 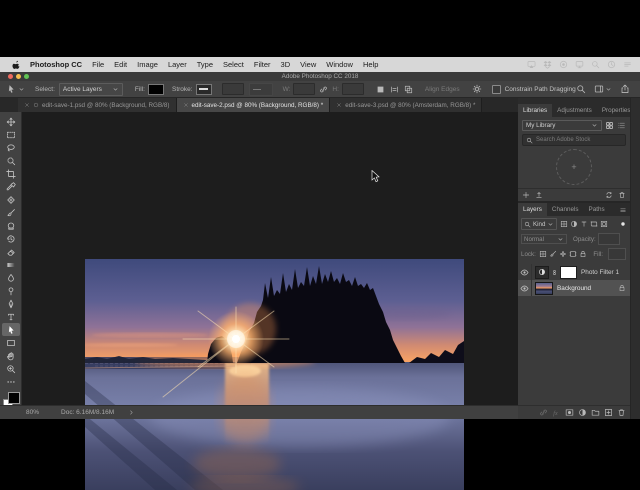 What do you see at coordinates (11, 186) in the screenshot?
I see `eyedropper-tool` at bounding box center [11, 186].